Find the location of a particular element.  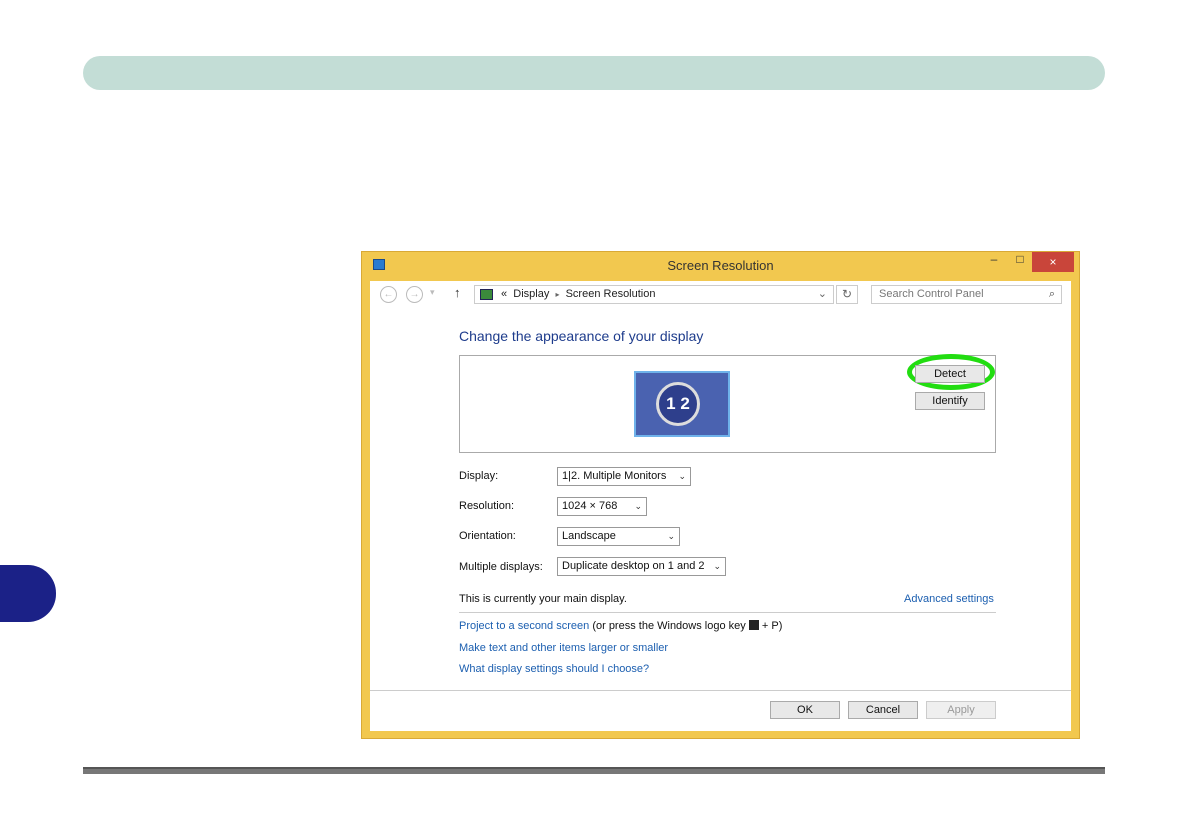

advanced-settings-link: Advanced settings is located at coordinates (949, 599).